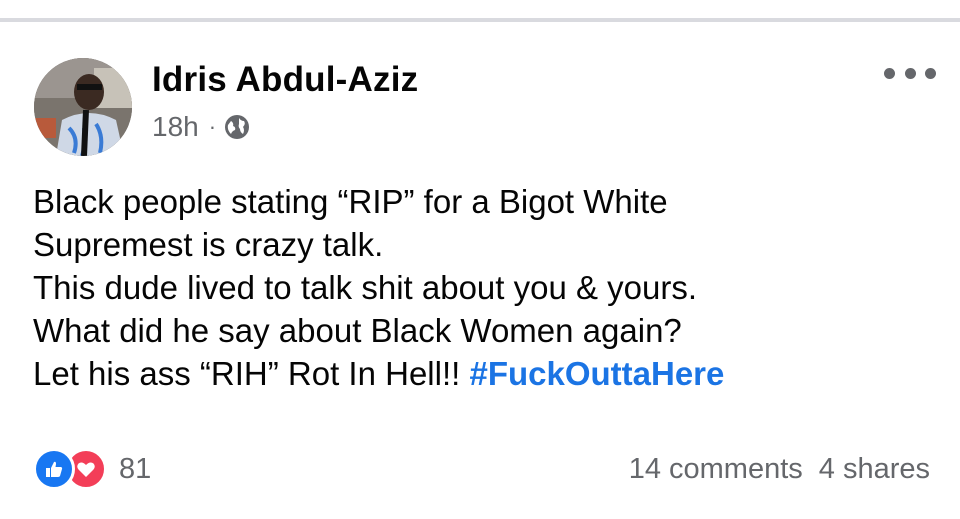  What do you see at coordinates (480, 11) in the screenshot?
I see `top-divider` at bounding box center [480, 11].